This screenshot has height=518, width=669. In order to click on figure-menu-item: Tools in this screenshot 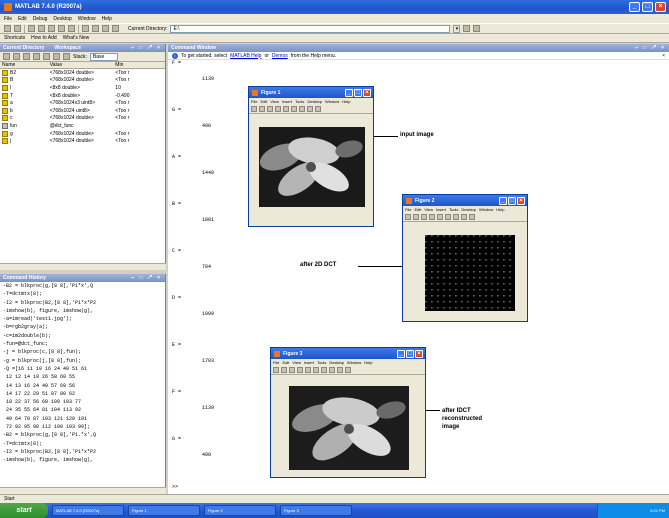, I will do `click(321, 362)`.